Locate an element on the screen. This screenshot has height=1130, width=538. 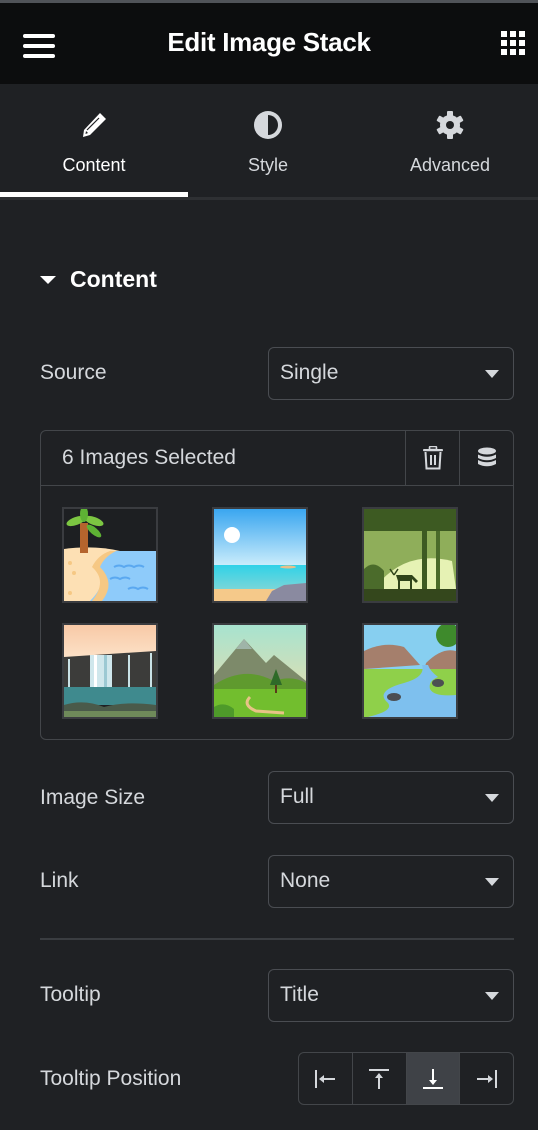
tab-advanced: Advanced is located at coordinates (450, 140).